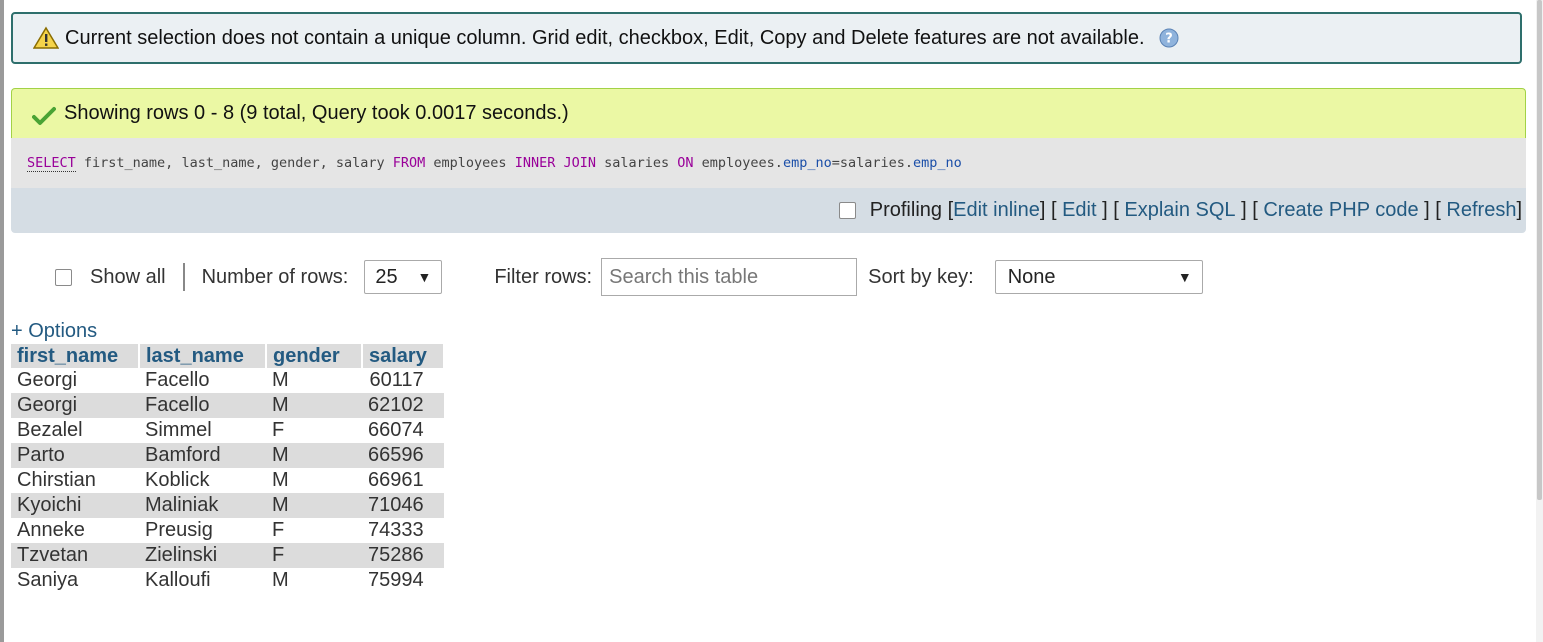 Image resolution: width=1543 pixels, height=642 pixels. Describe the element at coordinates (51, 530) in the screenshot. I see `cell-first-name: Anneke` at that location.